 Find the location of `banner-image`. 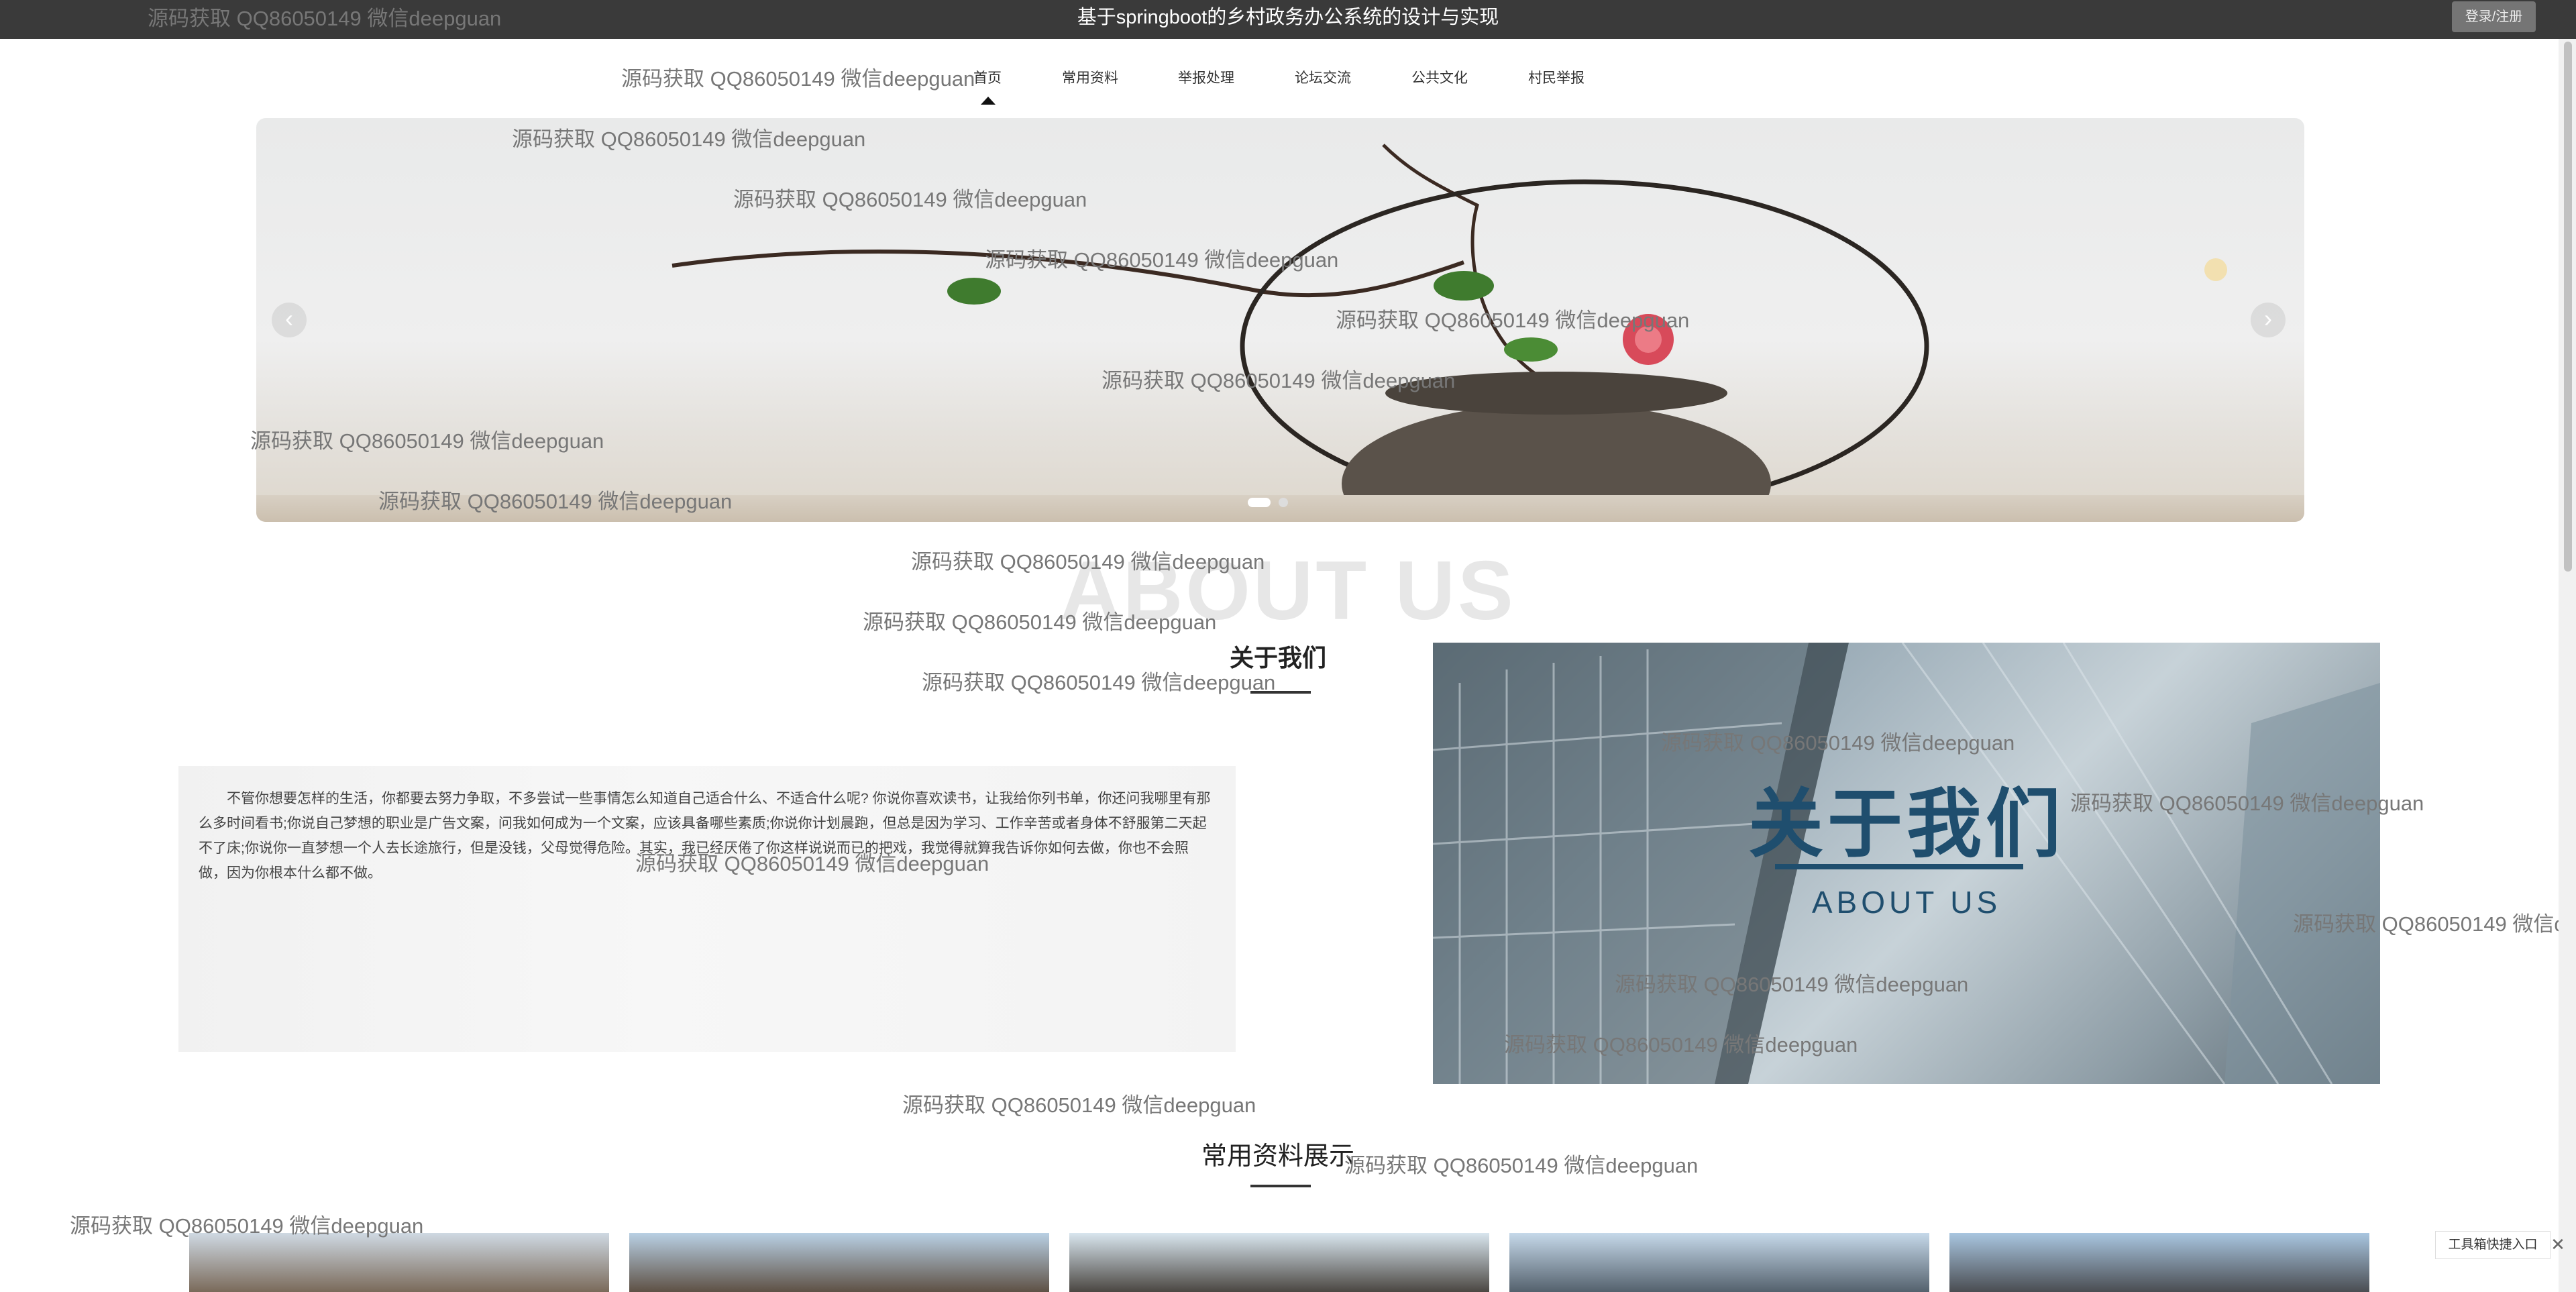

banner-image is located at coordinates (1300, 333).